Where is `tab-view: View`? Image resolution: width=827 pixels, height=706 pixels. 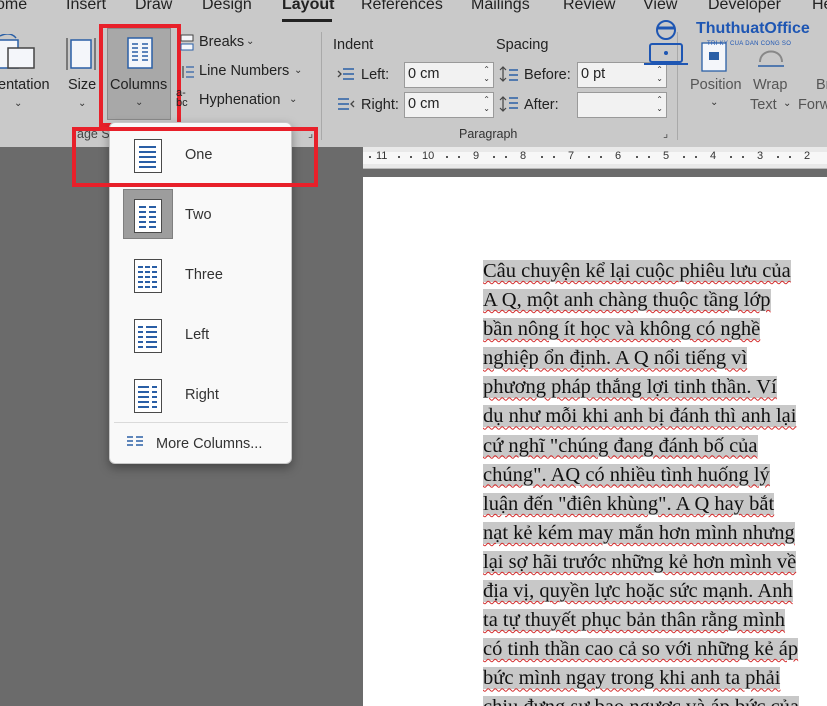 tab-view: View is located at coordinates (660, 7).